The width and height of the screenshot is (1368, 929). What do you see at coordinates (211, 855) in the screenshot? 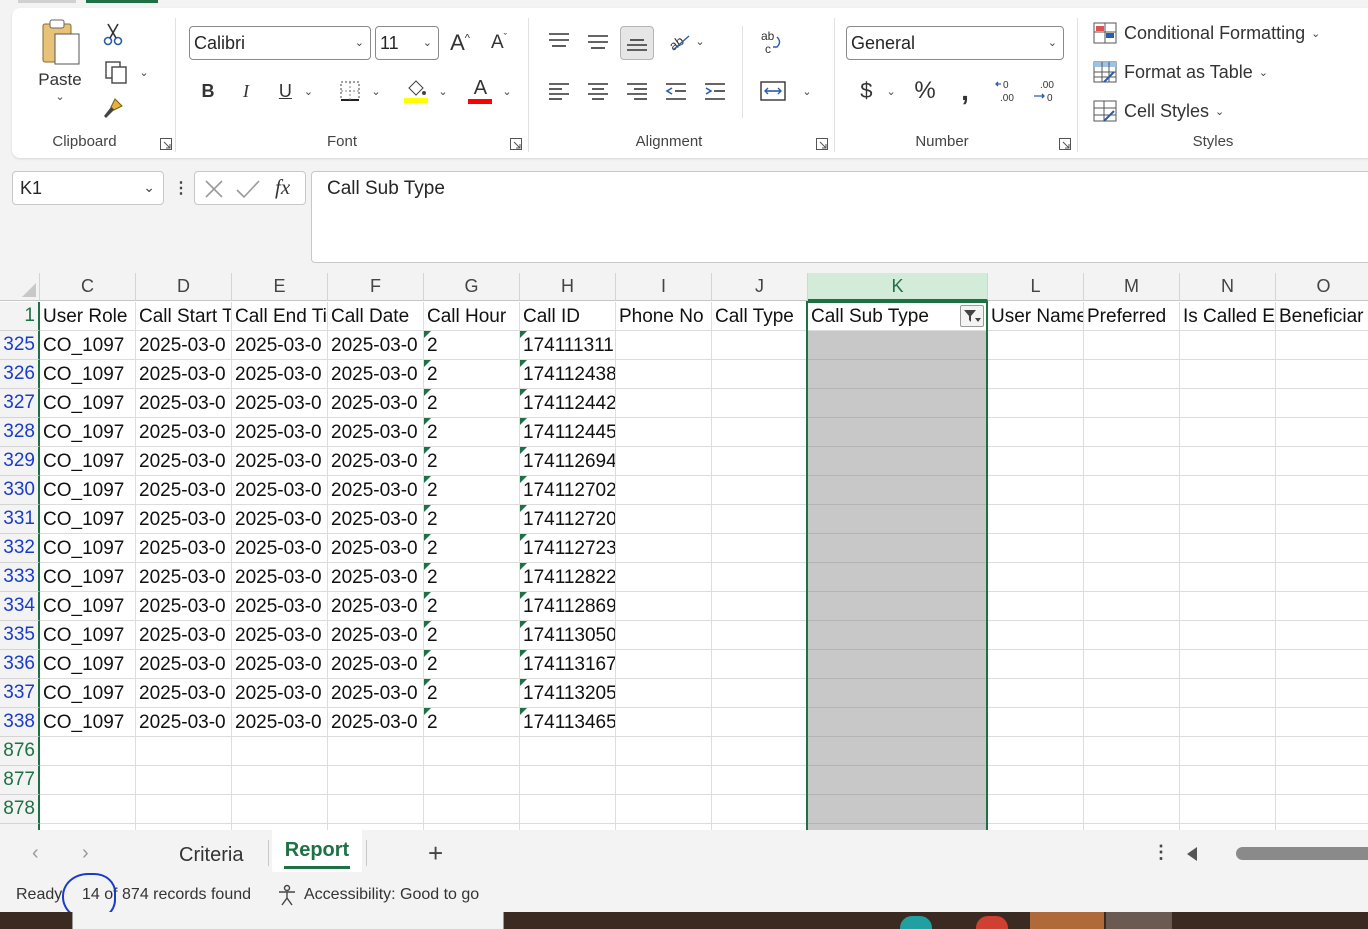
I see `tab-criteria: Criteria` at bounding box center [211, 855].